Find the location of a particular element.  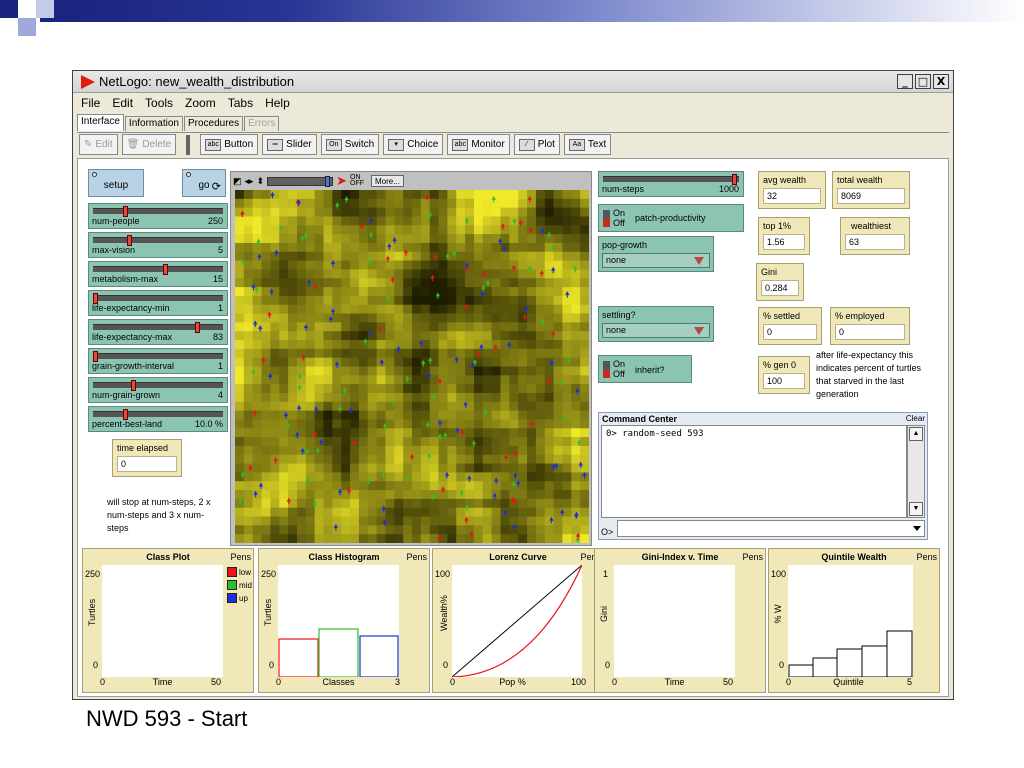

scroll-up-icon: ▲ is located at coordinates (916, 434).